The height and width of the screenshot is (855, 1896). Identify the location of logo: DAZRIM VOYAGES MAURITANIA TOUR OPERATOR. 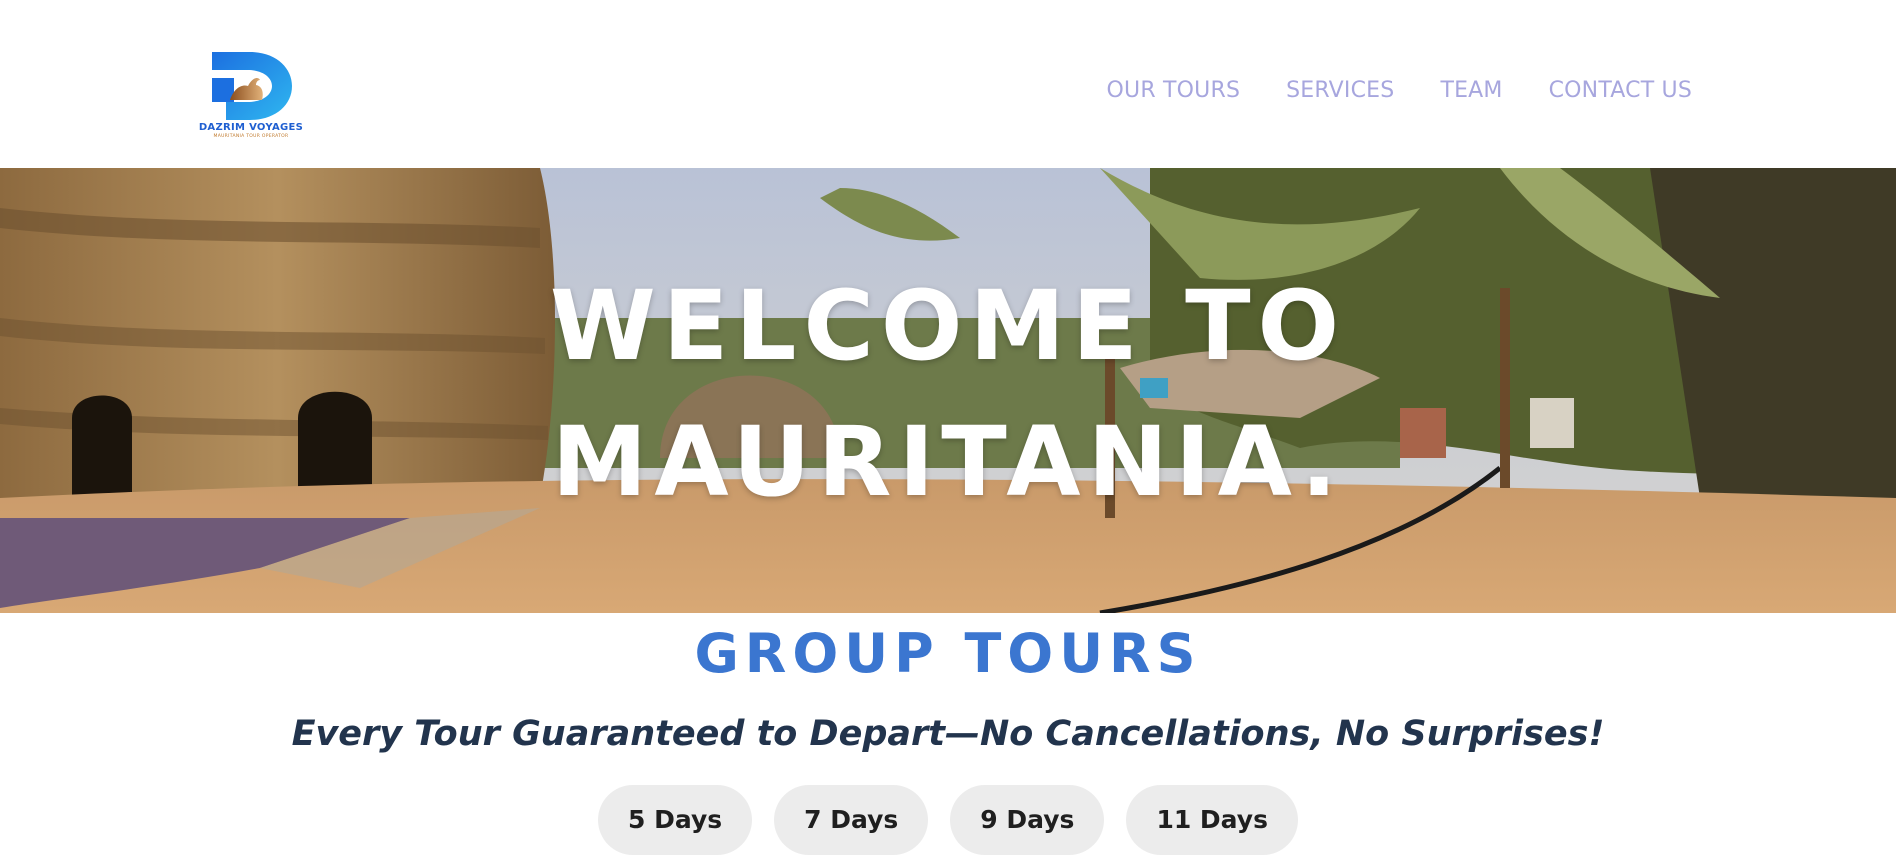
(251, 96).